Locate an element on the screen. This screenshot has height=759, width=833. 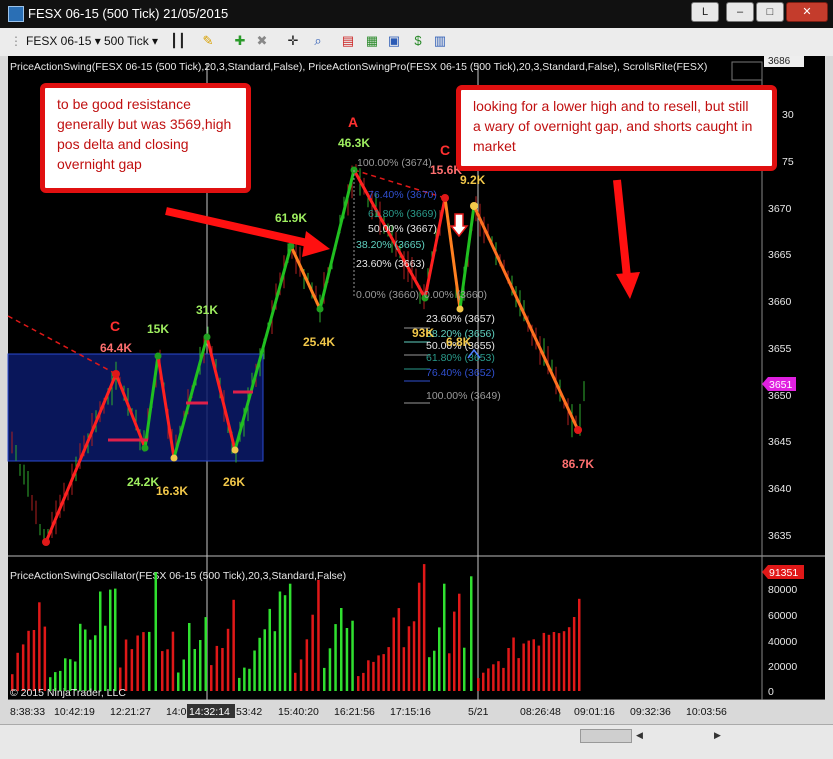
y-tick: 20000 is located at coordinates (782, 667).